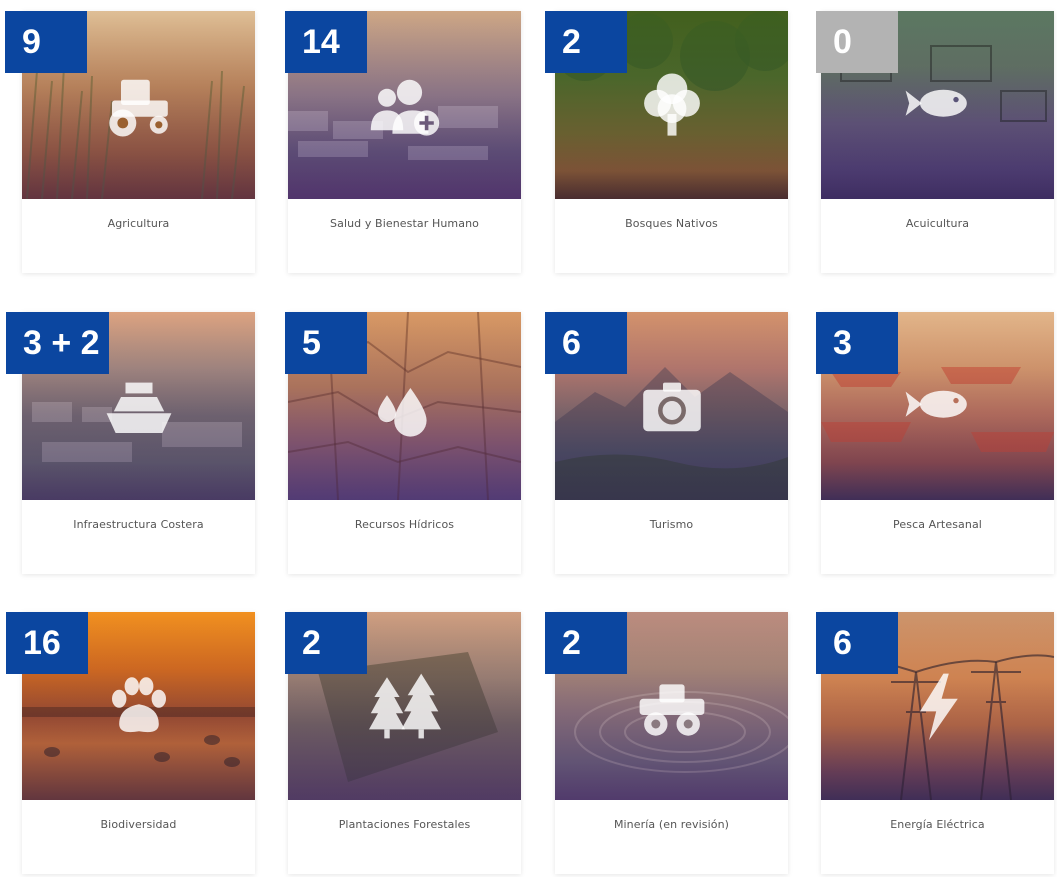  Describe the element at coordinates (937, 223) in the screenshot. I see `card-label: Acuicultura` at that location.